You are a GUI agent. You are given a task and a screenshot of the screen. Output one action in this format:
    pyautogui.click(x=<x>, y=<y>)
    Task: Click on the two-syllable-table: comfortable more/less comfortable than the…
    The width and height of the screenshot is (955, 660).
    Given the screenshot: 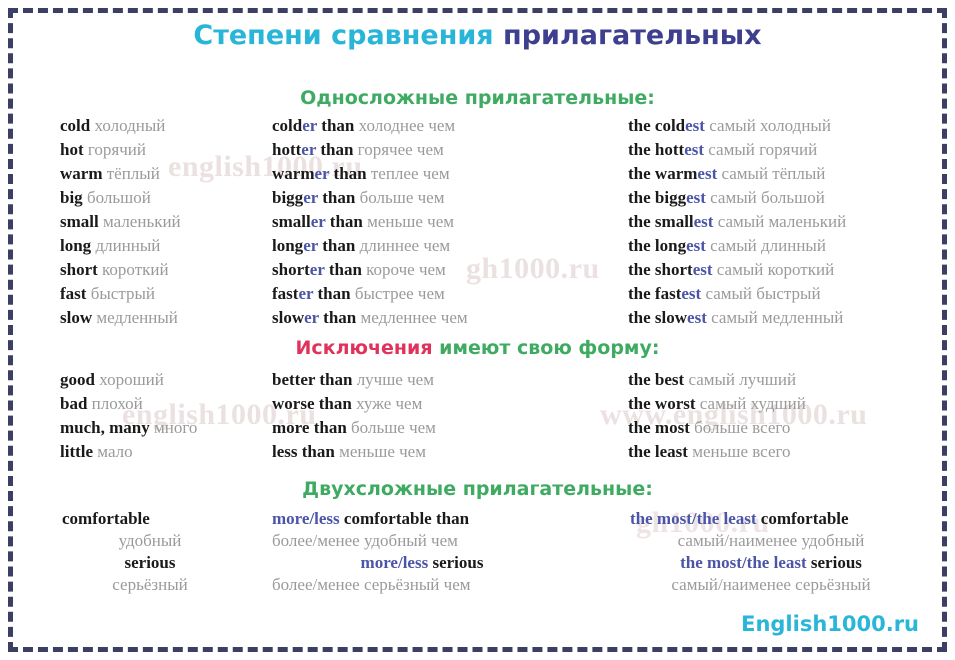 What is the action you would take?
    pyautogui.click(x=477, y=552)
    